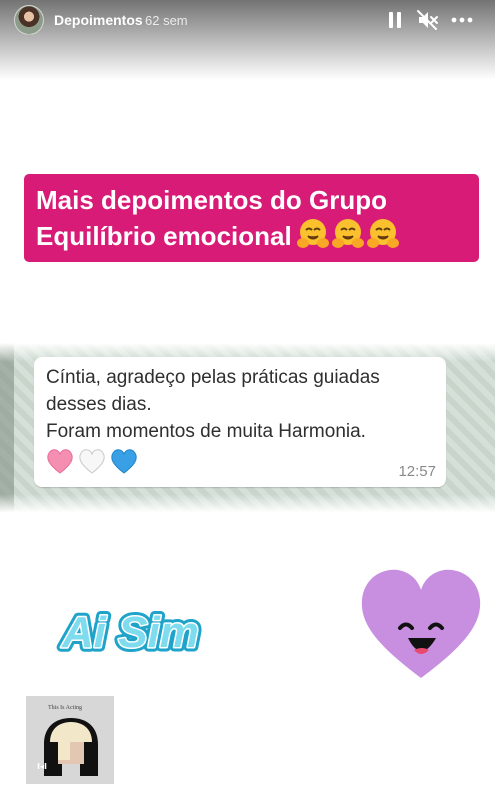  I want to click on music-sticker: This Is Acting I◂I, so click(70, 740).